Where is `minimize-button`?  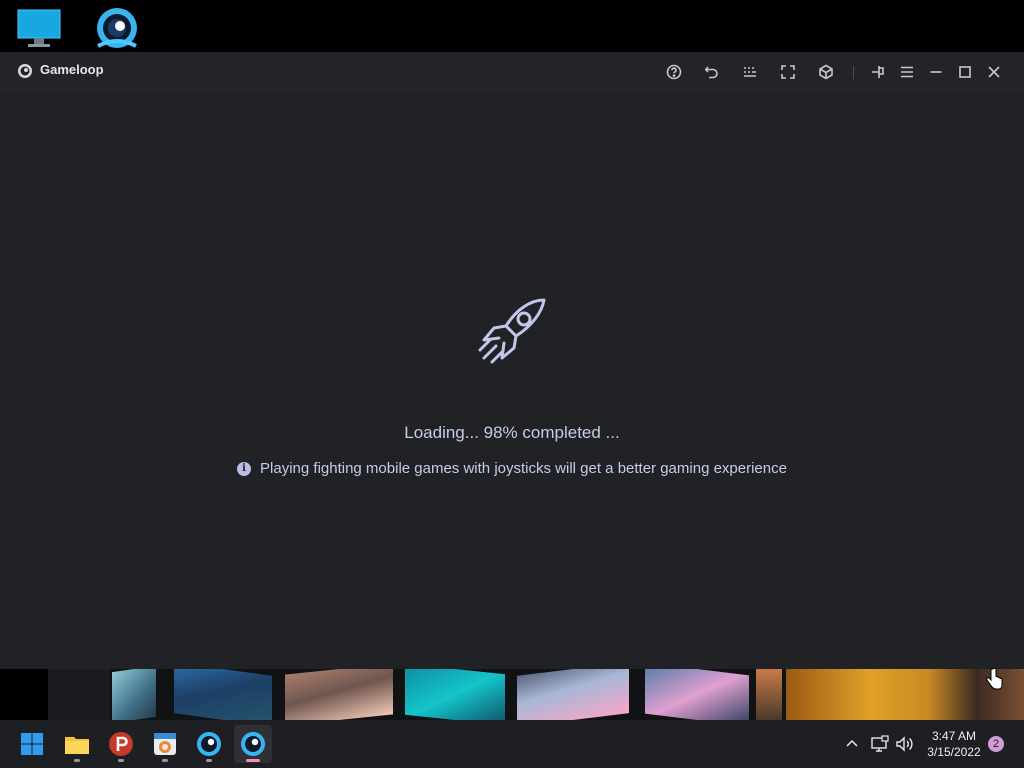
minimize-button is located at coordinates (936, 72).